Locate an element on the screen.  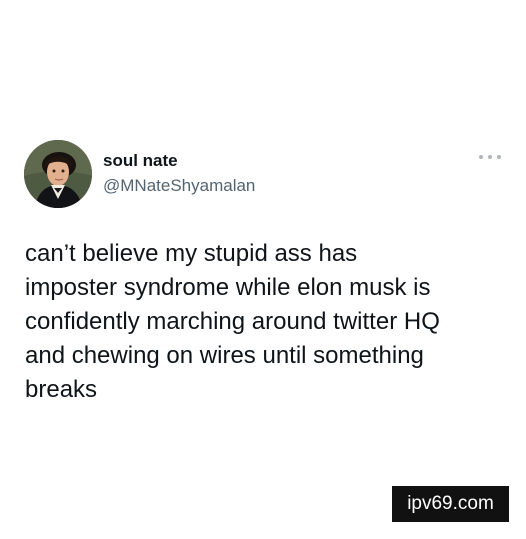
user-handle: @MNateShyamalan is located at coordinates (179, 186).